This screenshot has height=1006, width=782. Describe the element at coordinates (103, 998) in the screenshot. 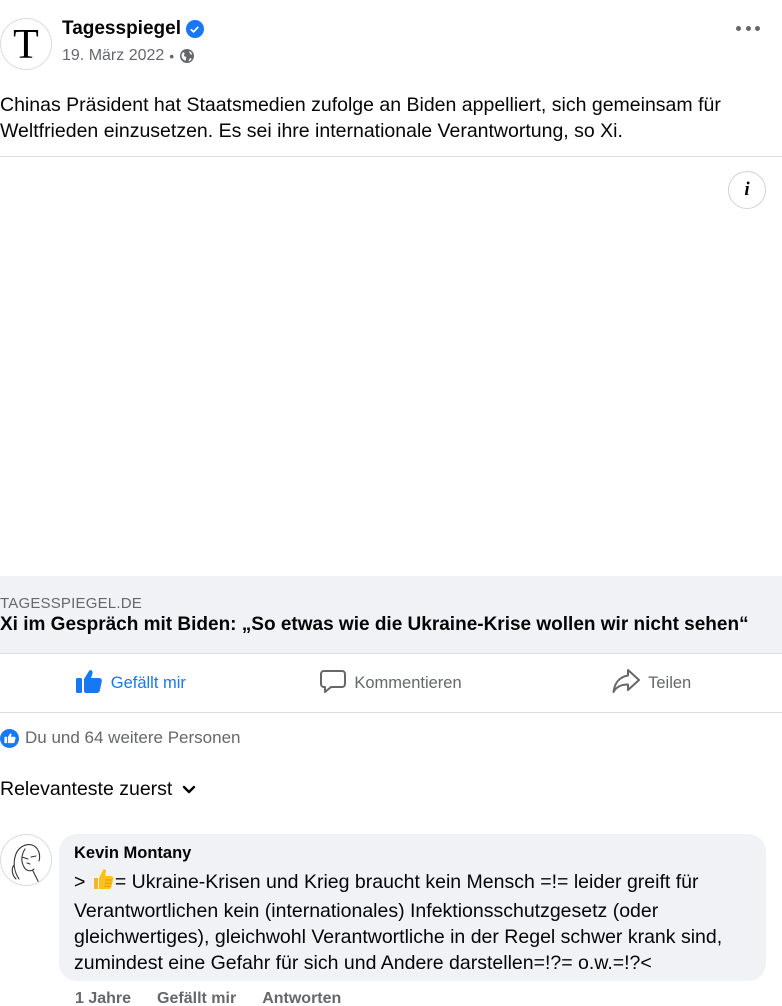

I see `comment-timestamp: 1 Jahre` at that location.